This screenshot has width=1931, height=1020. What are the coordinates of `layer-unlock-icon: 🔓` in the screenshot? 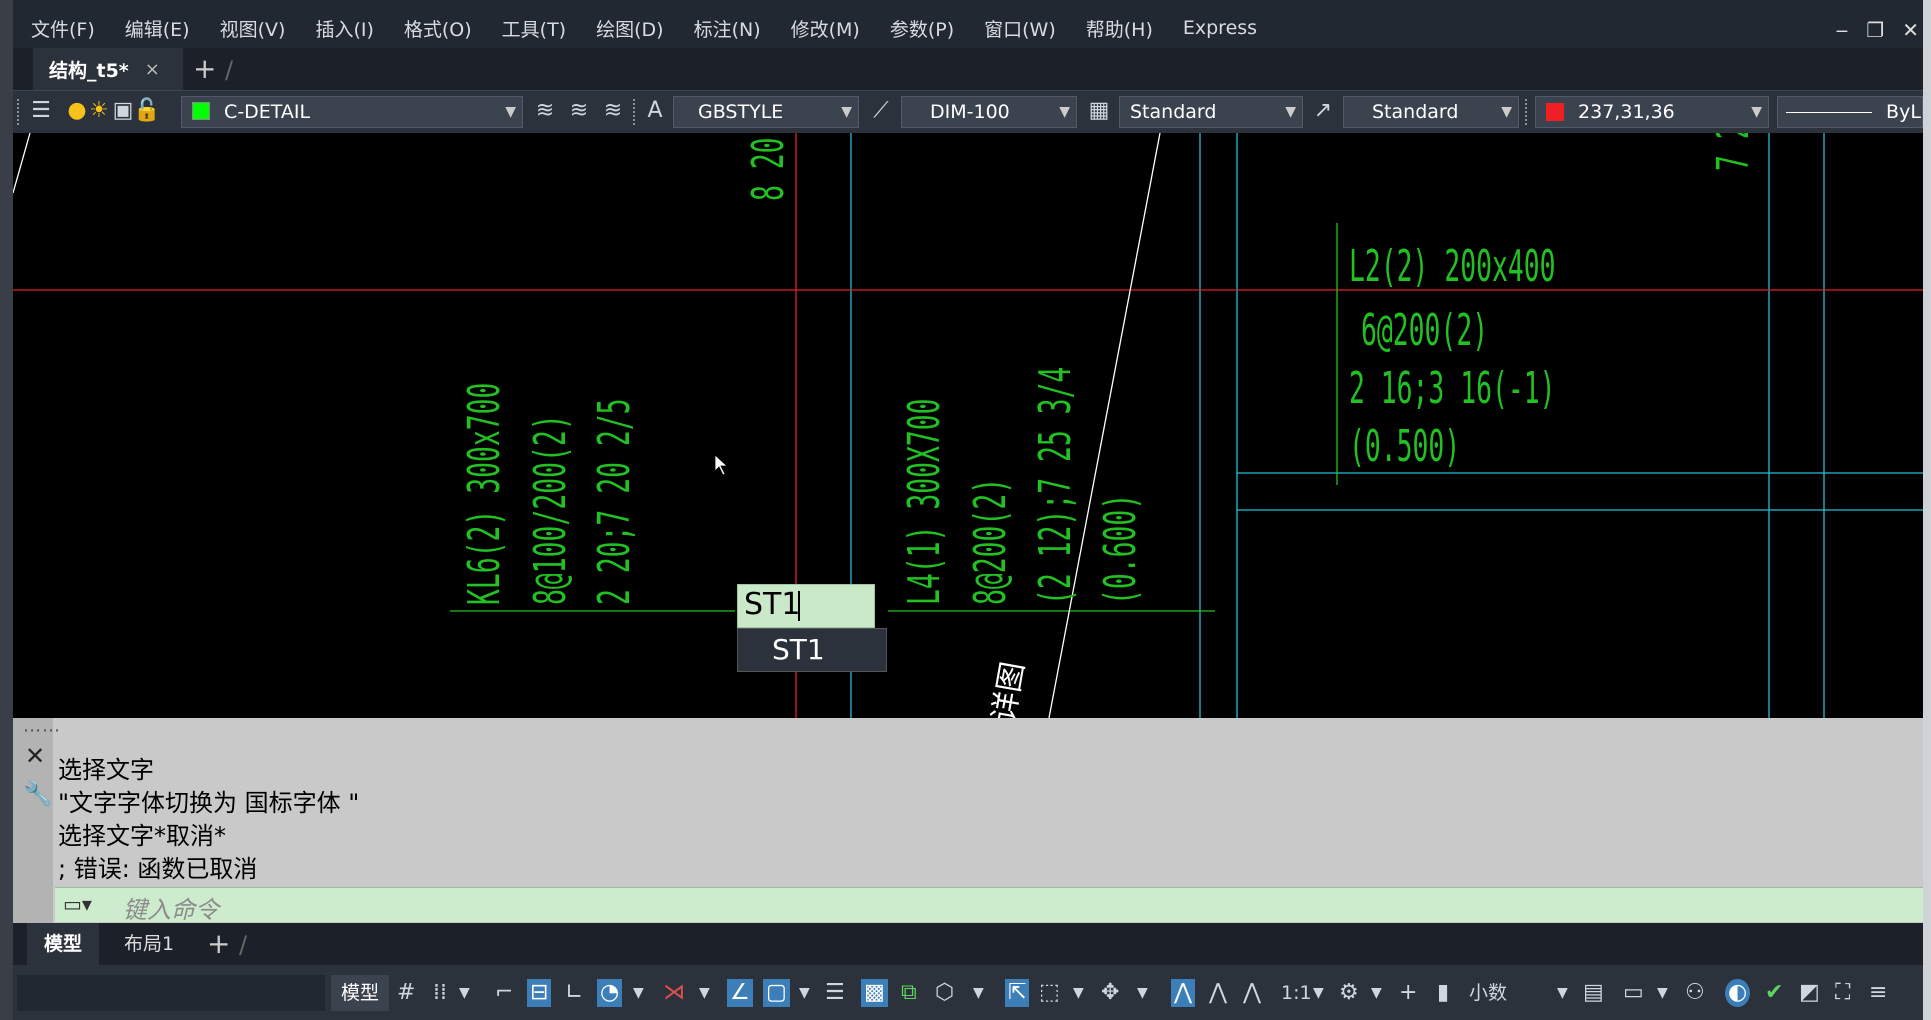 It's located at (147, 111).